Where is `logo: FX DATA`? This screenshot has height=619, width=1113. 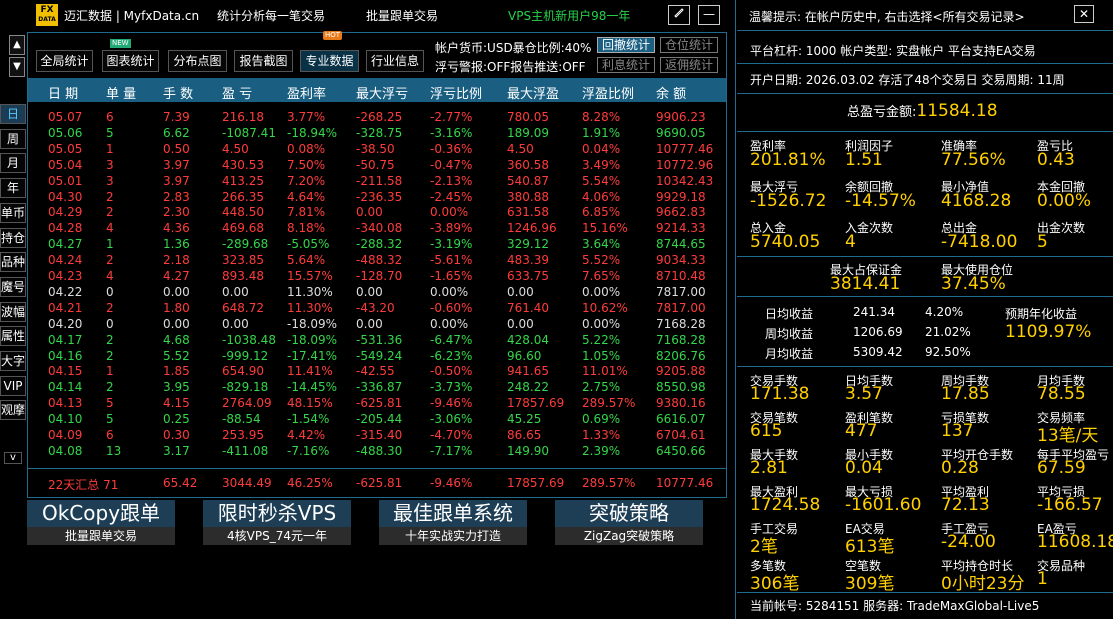 logo: FX DATA is located at coordinates (47, 15).